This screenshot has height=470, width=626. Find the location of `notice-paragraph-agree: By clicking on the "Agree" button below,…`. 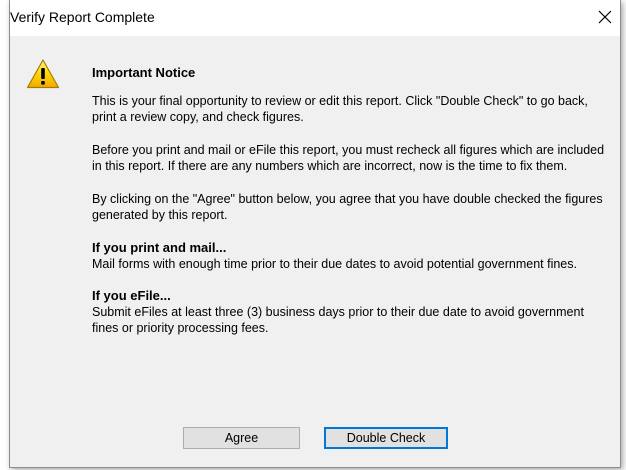

notice-paragraph-agree: By clicking on the "Agree" button below,… is located at coordinates (347, 207).